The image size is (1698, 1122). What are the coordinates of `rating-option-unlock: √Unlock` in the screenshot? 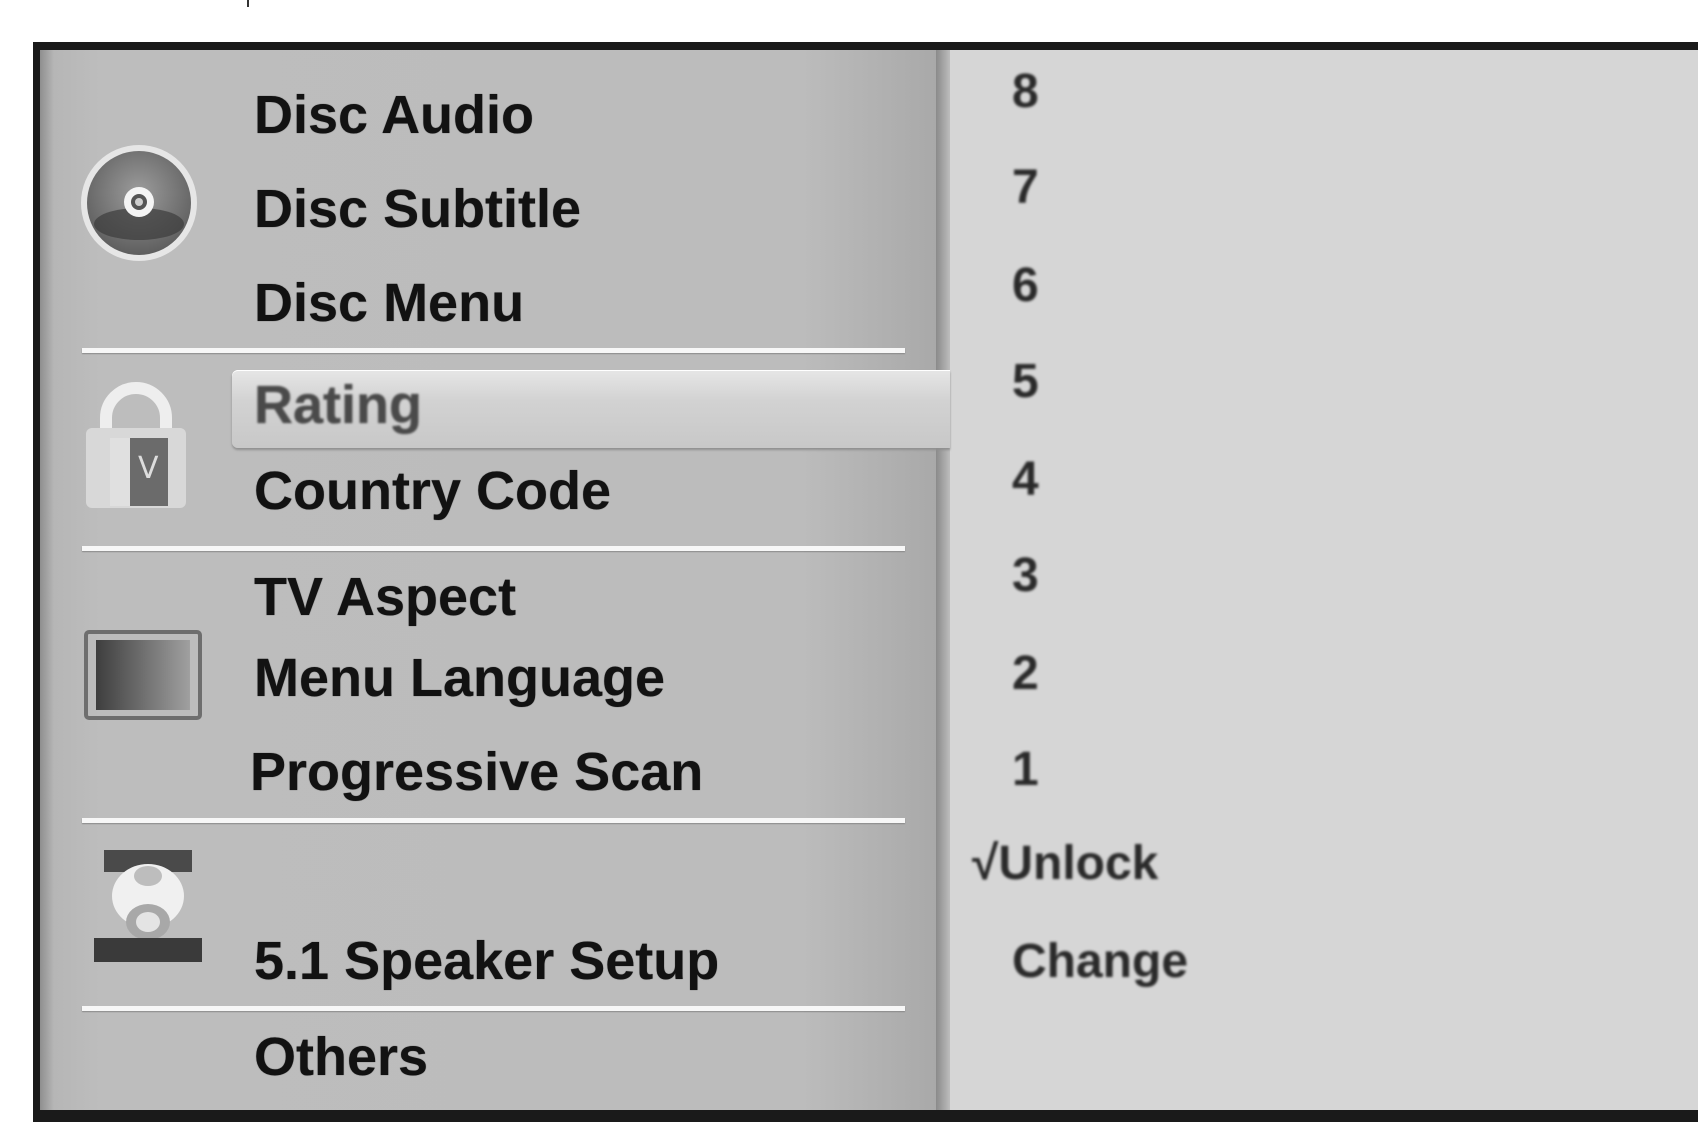 It's located at (1065, 864).